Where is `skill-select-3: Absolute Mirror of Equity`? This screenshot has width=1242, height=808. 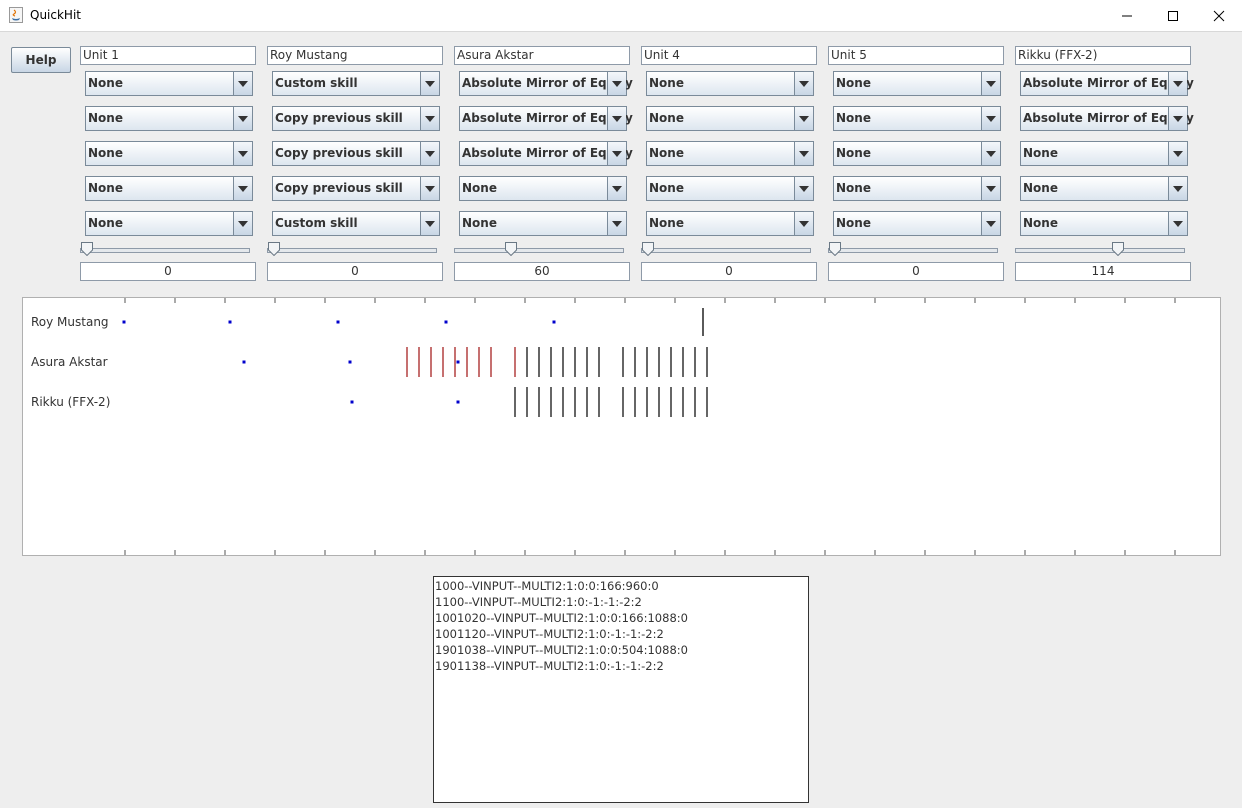 skill-select-3: Absolute Mirror of Equity is located at coordinates (546, 153).